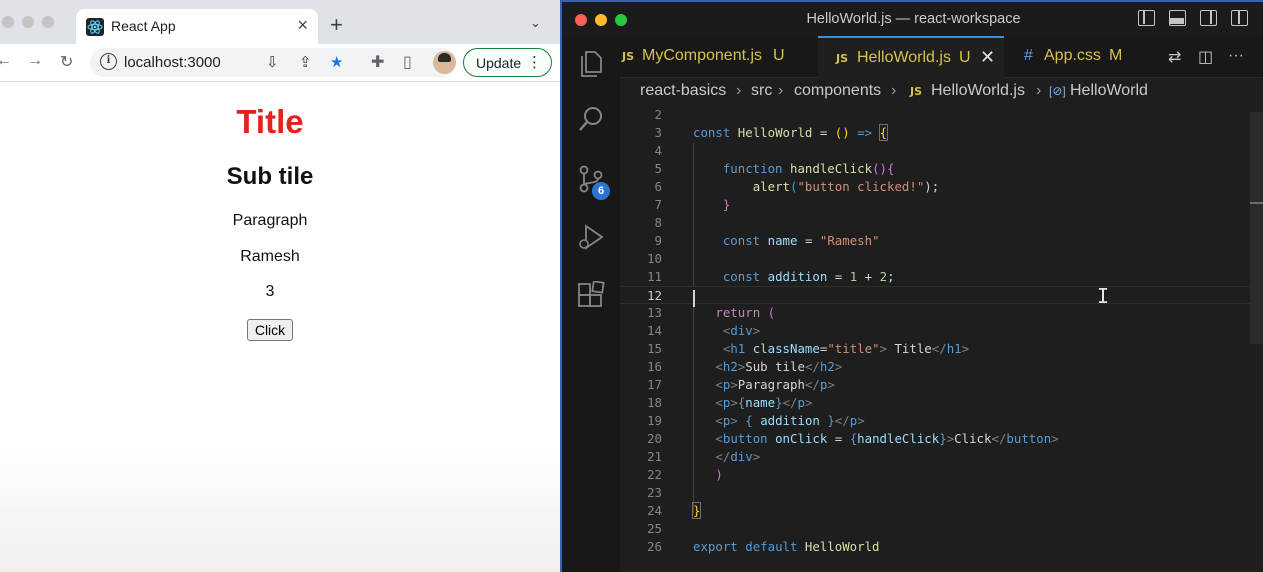 The image size is (1263, 572). I want to click on side-panel-icon: ▯, so click(407, 62).